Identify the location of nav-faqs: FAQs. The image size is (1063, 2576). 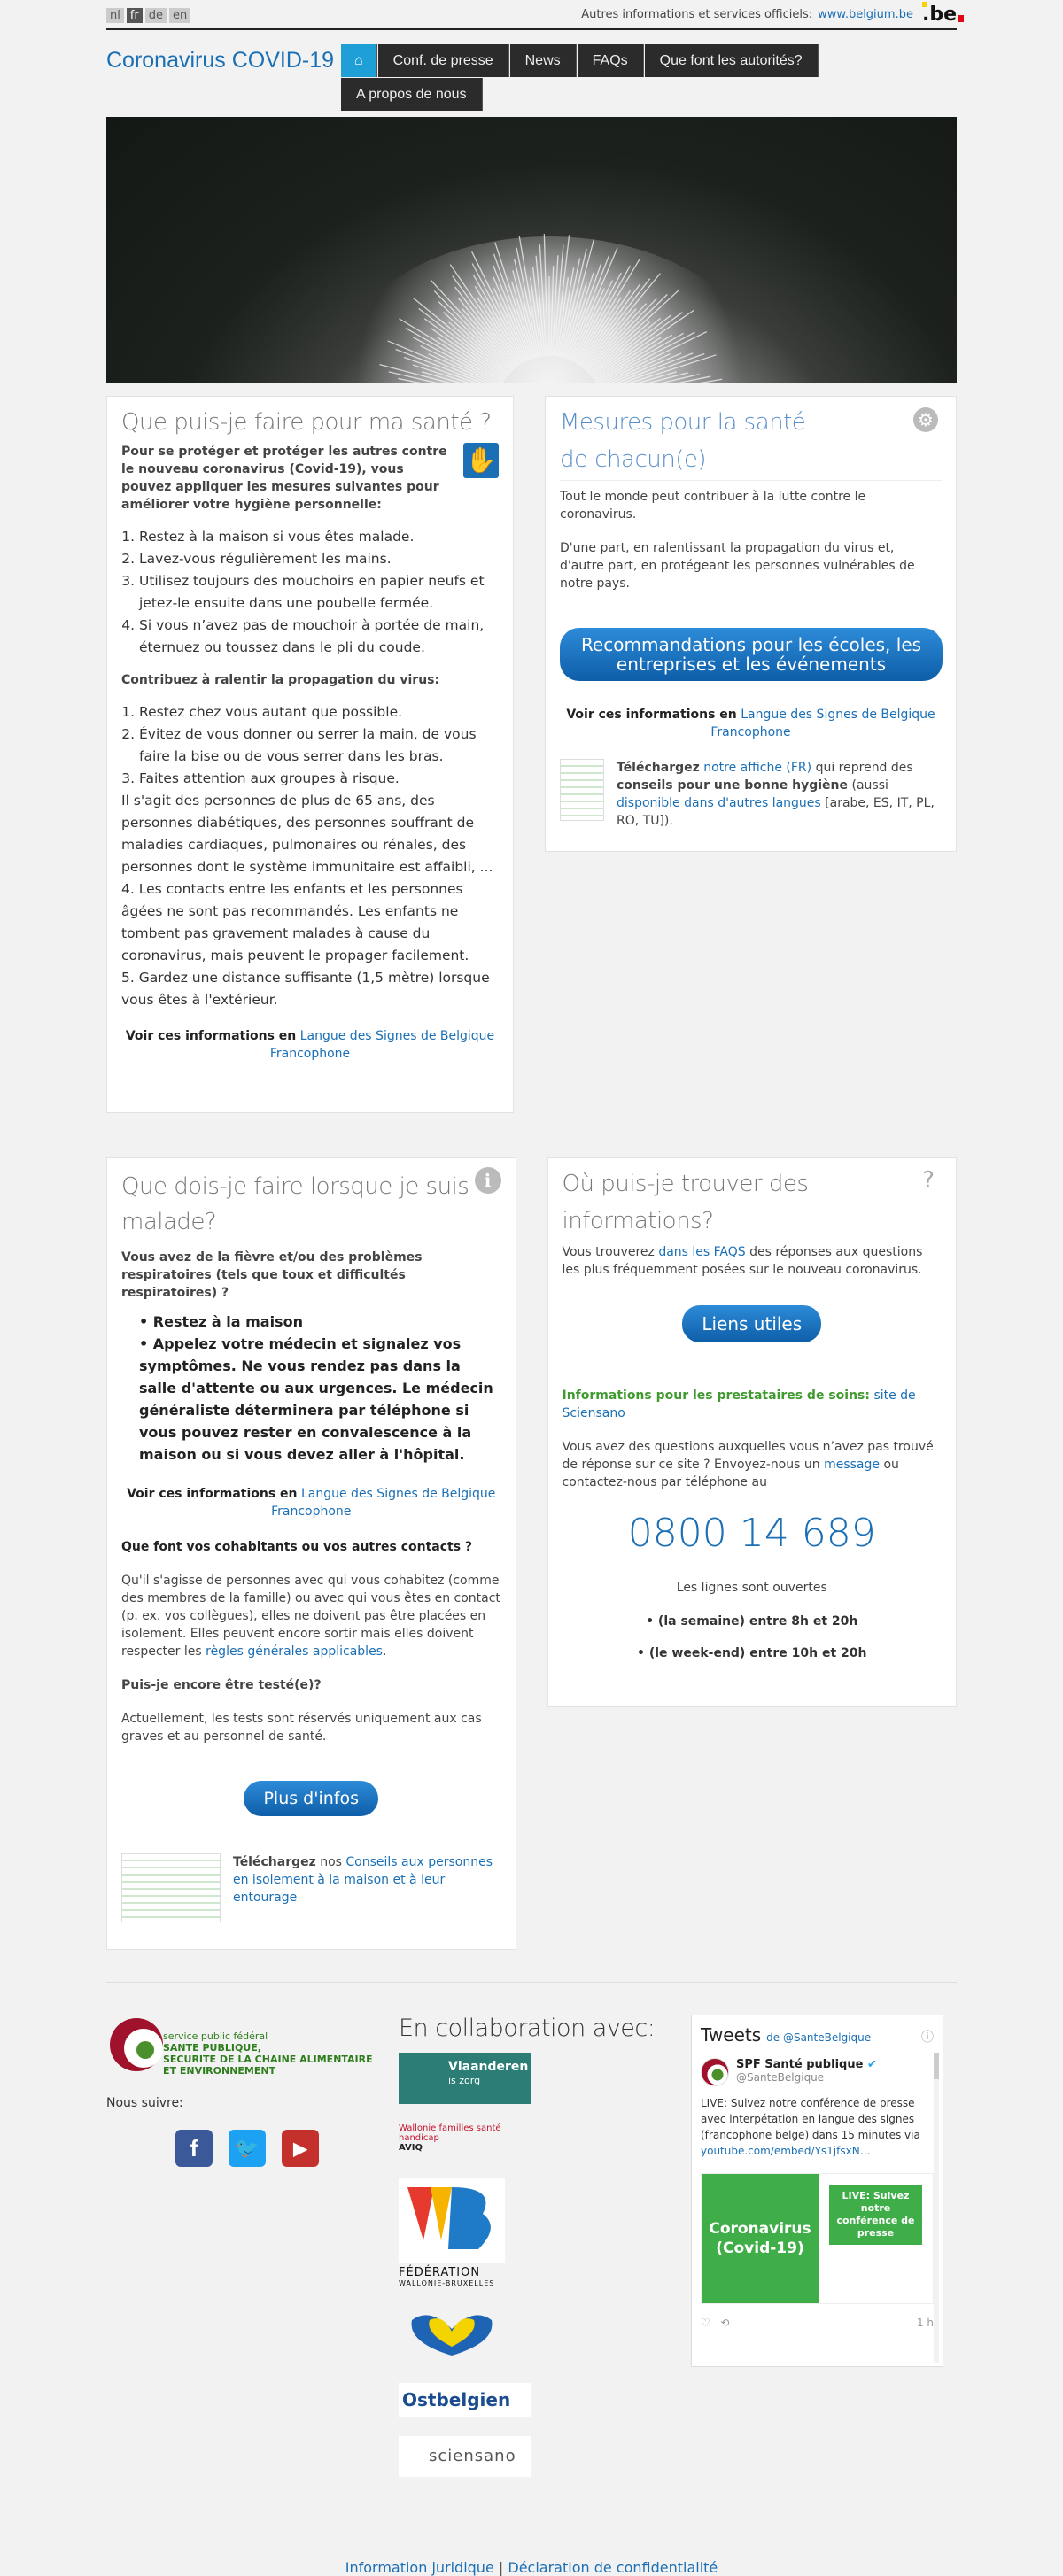
(610, 61).